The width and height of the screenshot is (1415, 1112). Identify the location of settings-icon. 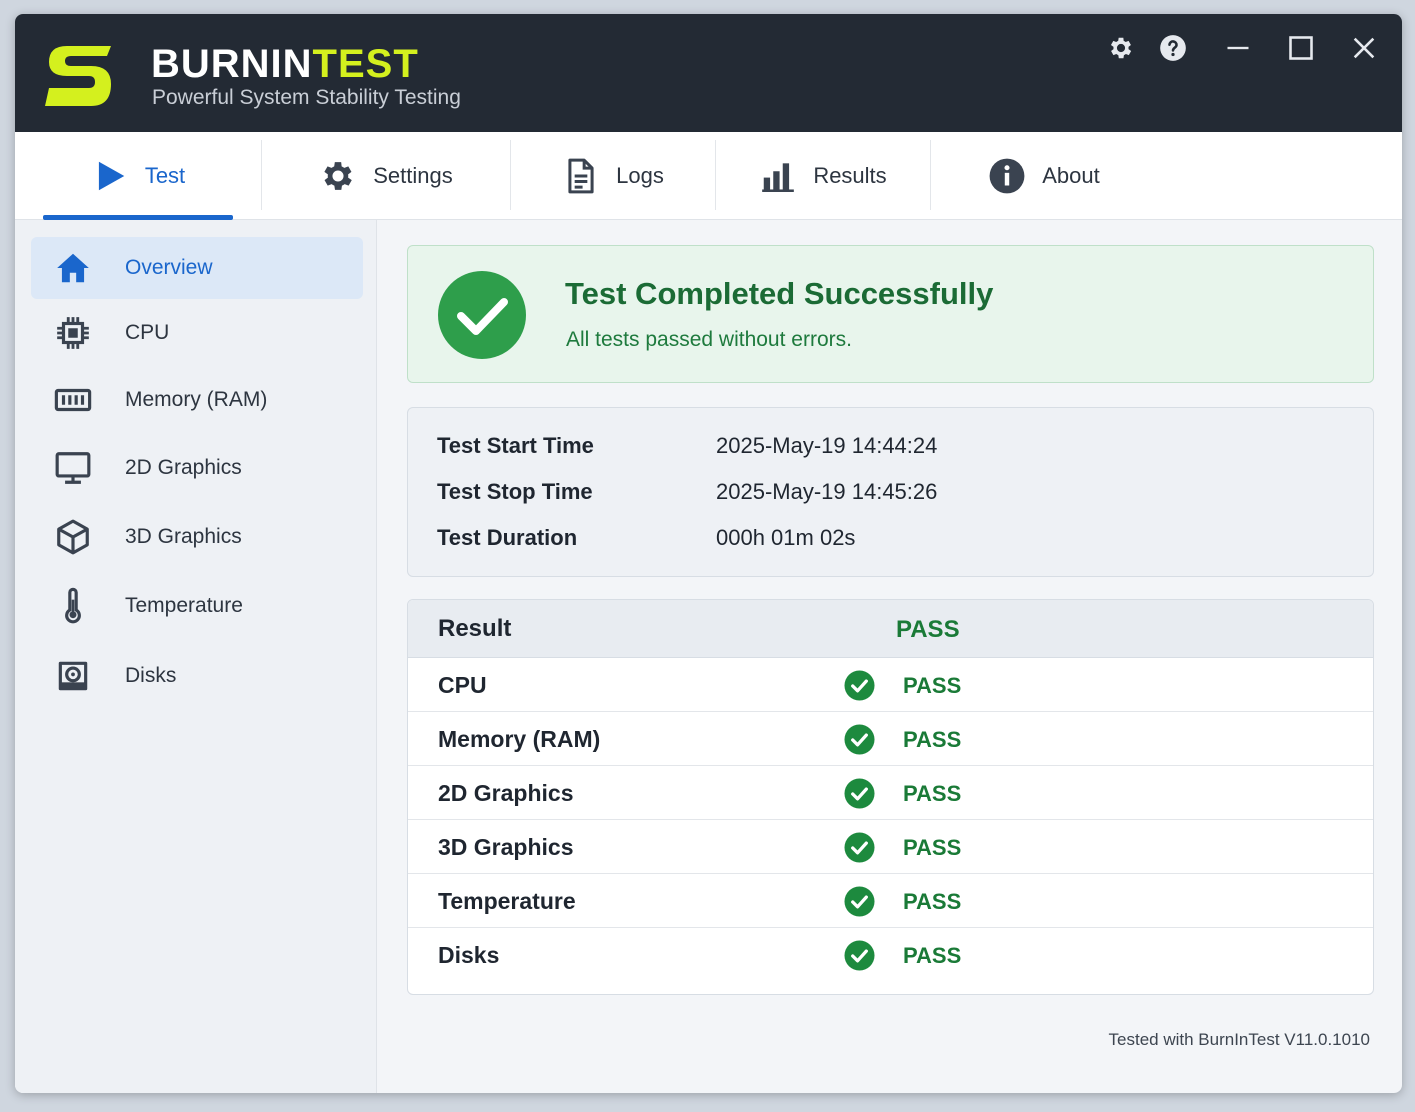
(1121, 48).